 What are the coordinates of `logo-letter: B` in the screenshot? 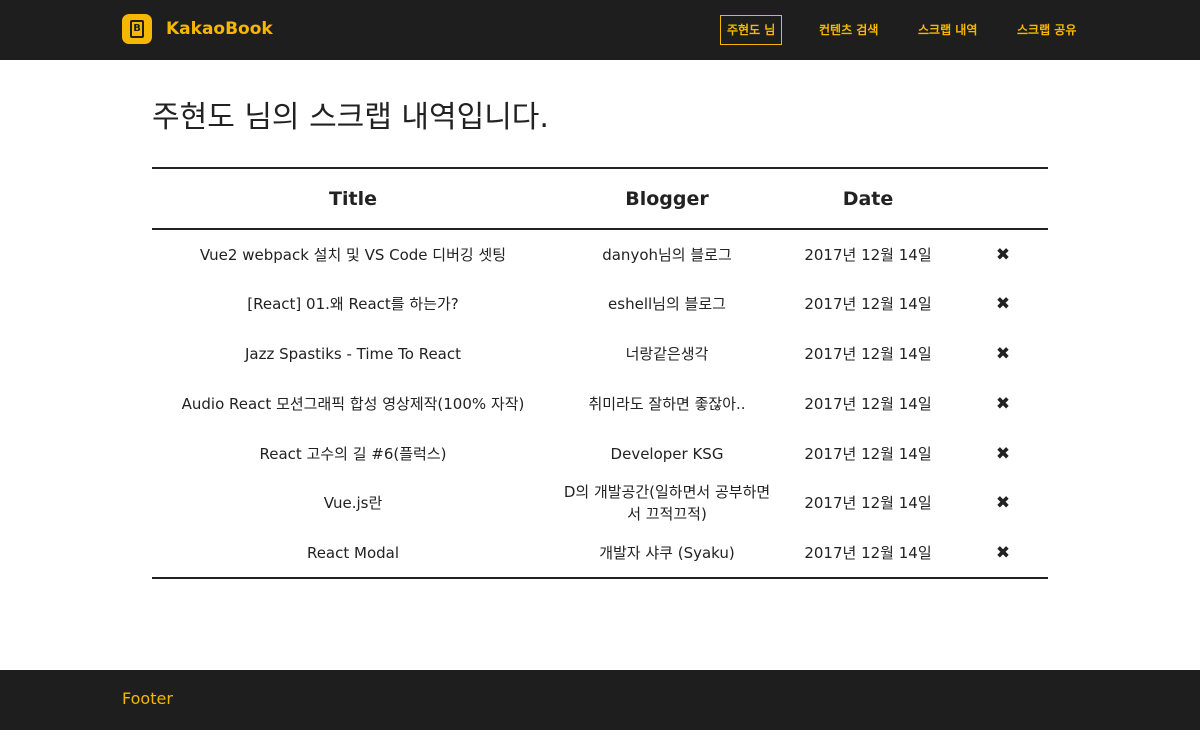 It's located at (137, 29).